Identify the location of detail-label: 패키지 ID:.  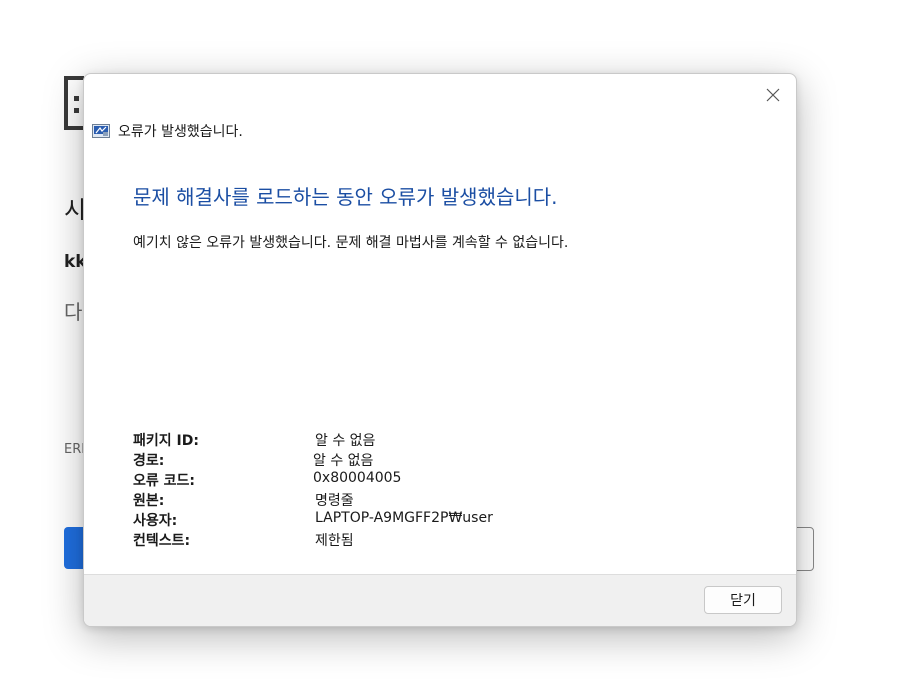
(166, 441).